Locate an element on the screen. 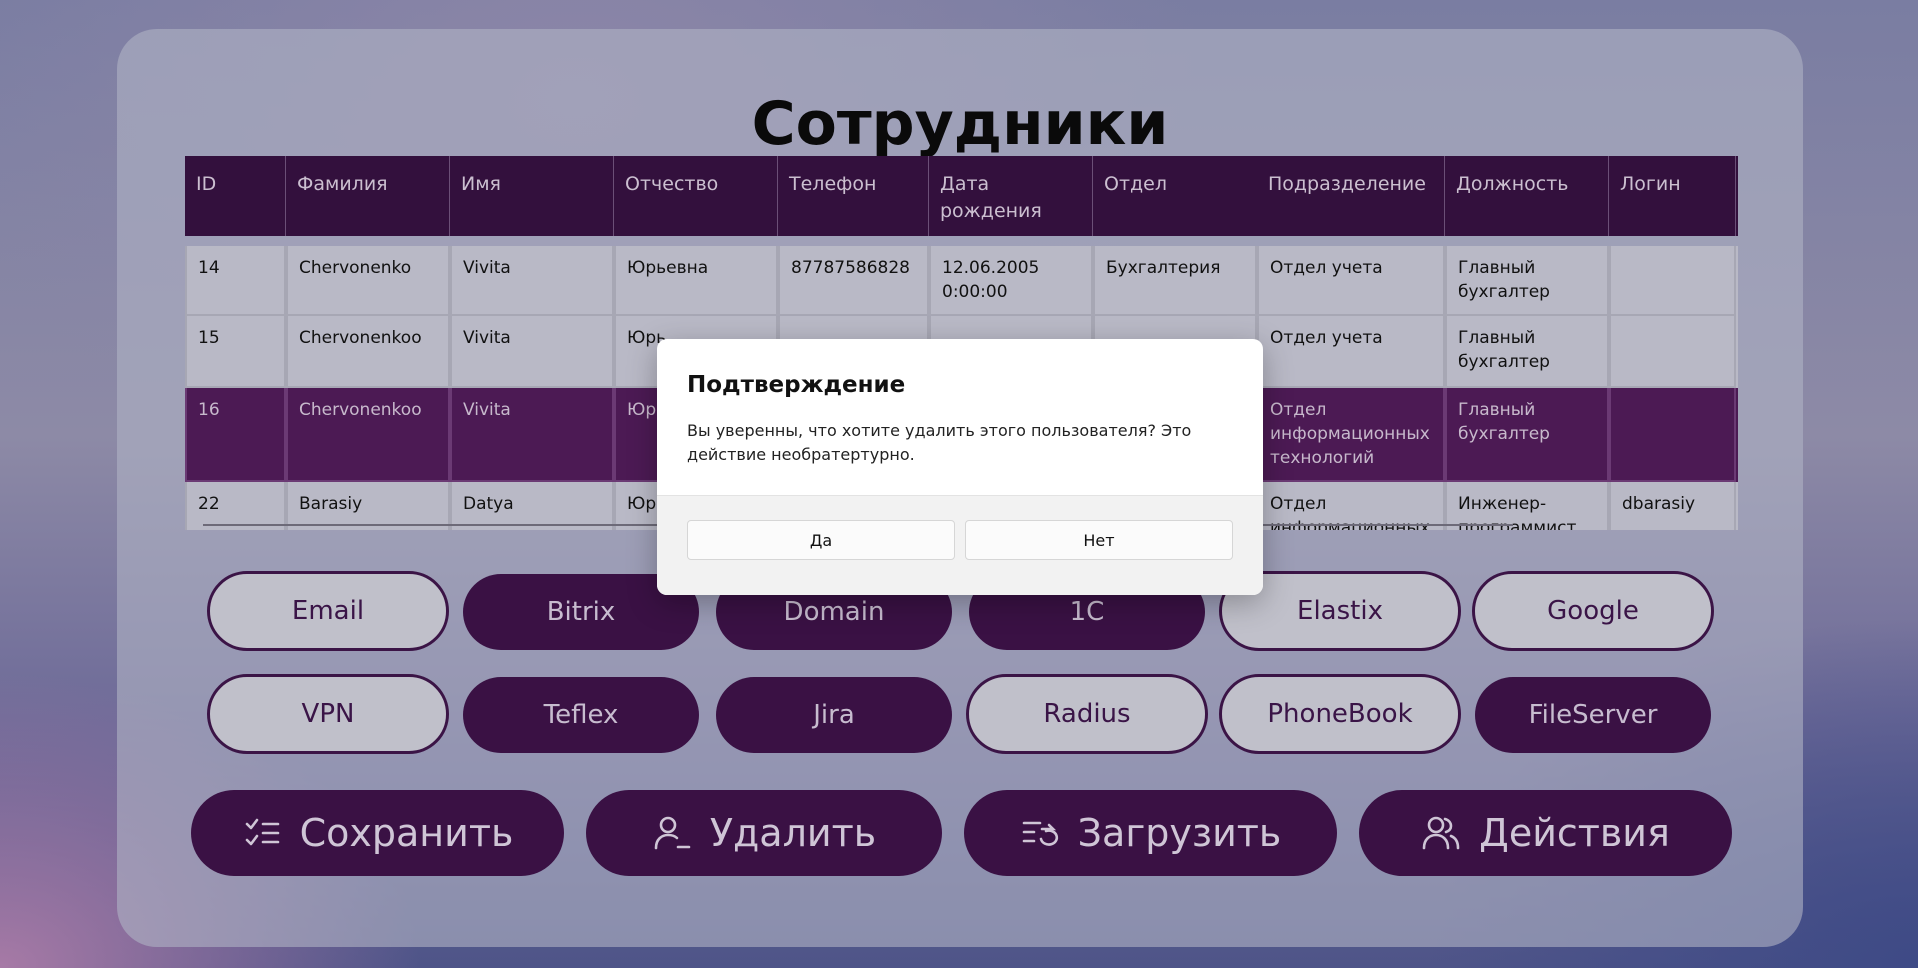  no-button: Нет is located at coordinates (1099, 540).